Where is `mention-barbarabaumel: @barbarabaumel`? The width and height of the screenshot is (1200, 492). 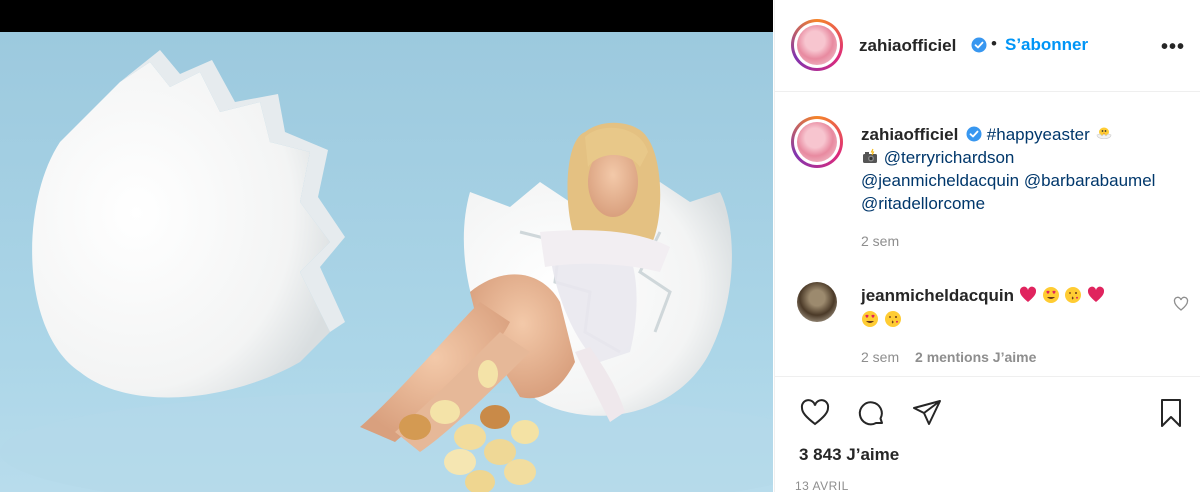
mention-barbarabaumel: @barbarabaumel is located at coordinates (1090, 180).